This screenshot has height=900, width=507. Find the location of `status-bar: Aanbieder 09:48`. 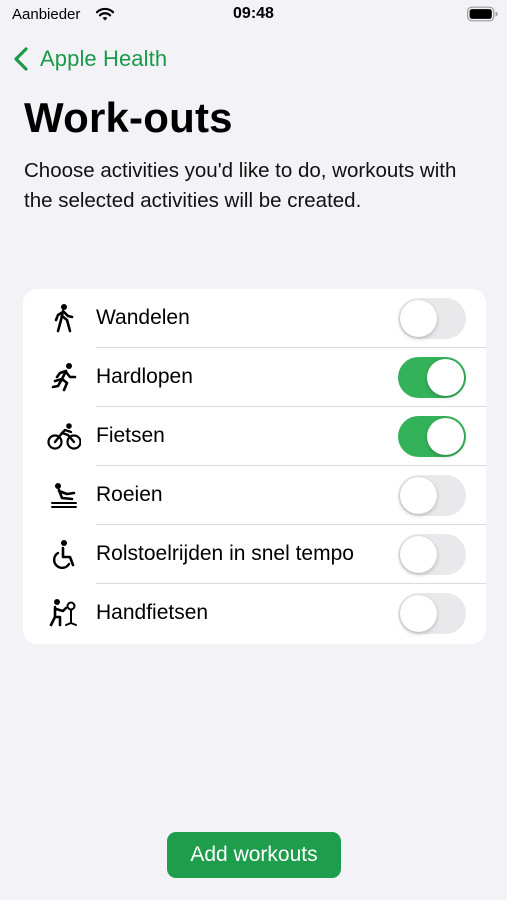

status-bar: Aanbieder 09:48 is located at coordinates (253, 15).